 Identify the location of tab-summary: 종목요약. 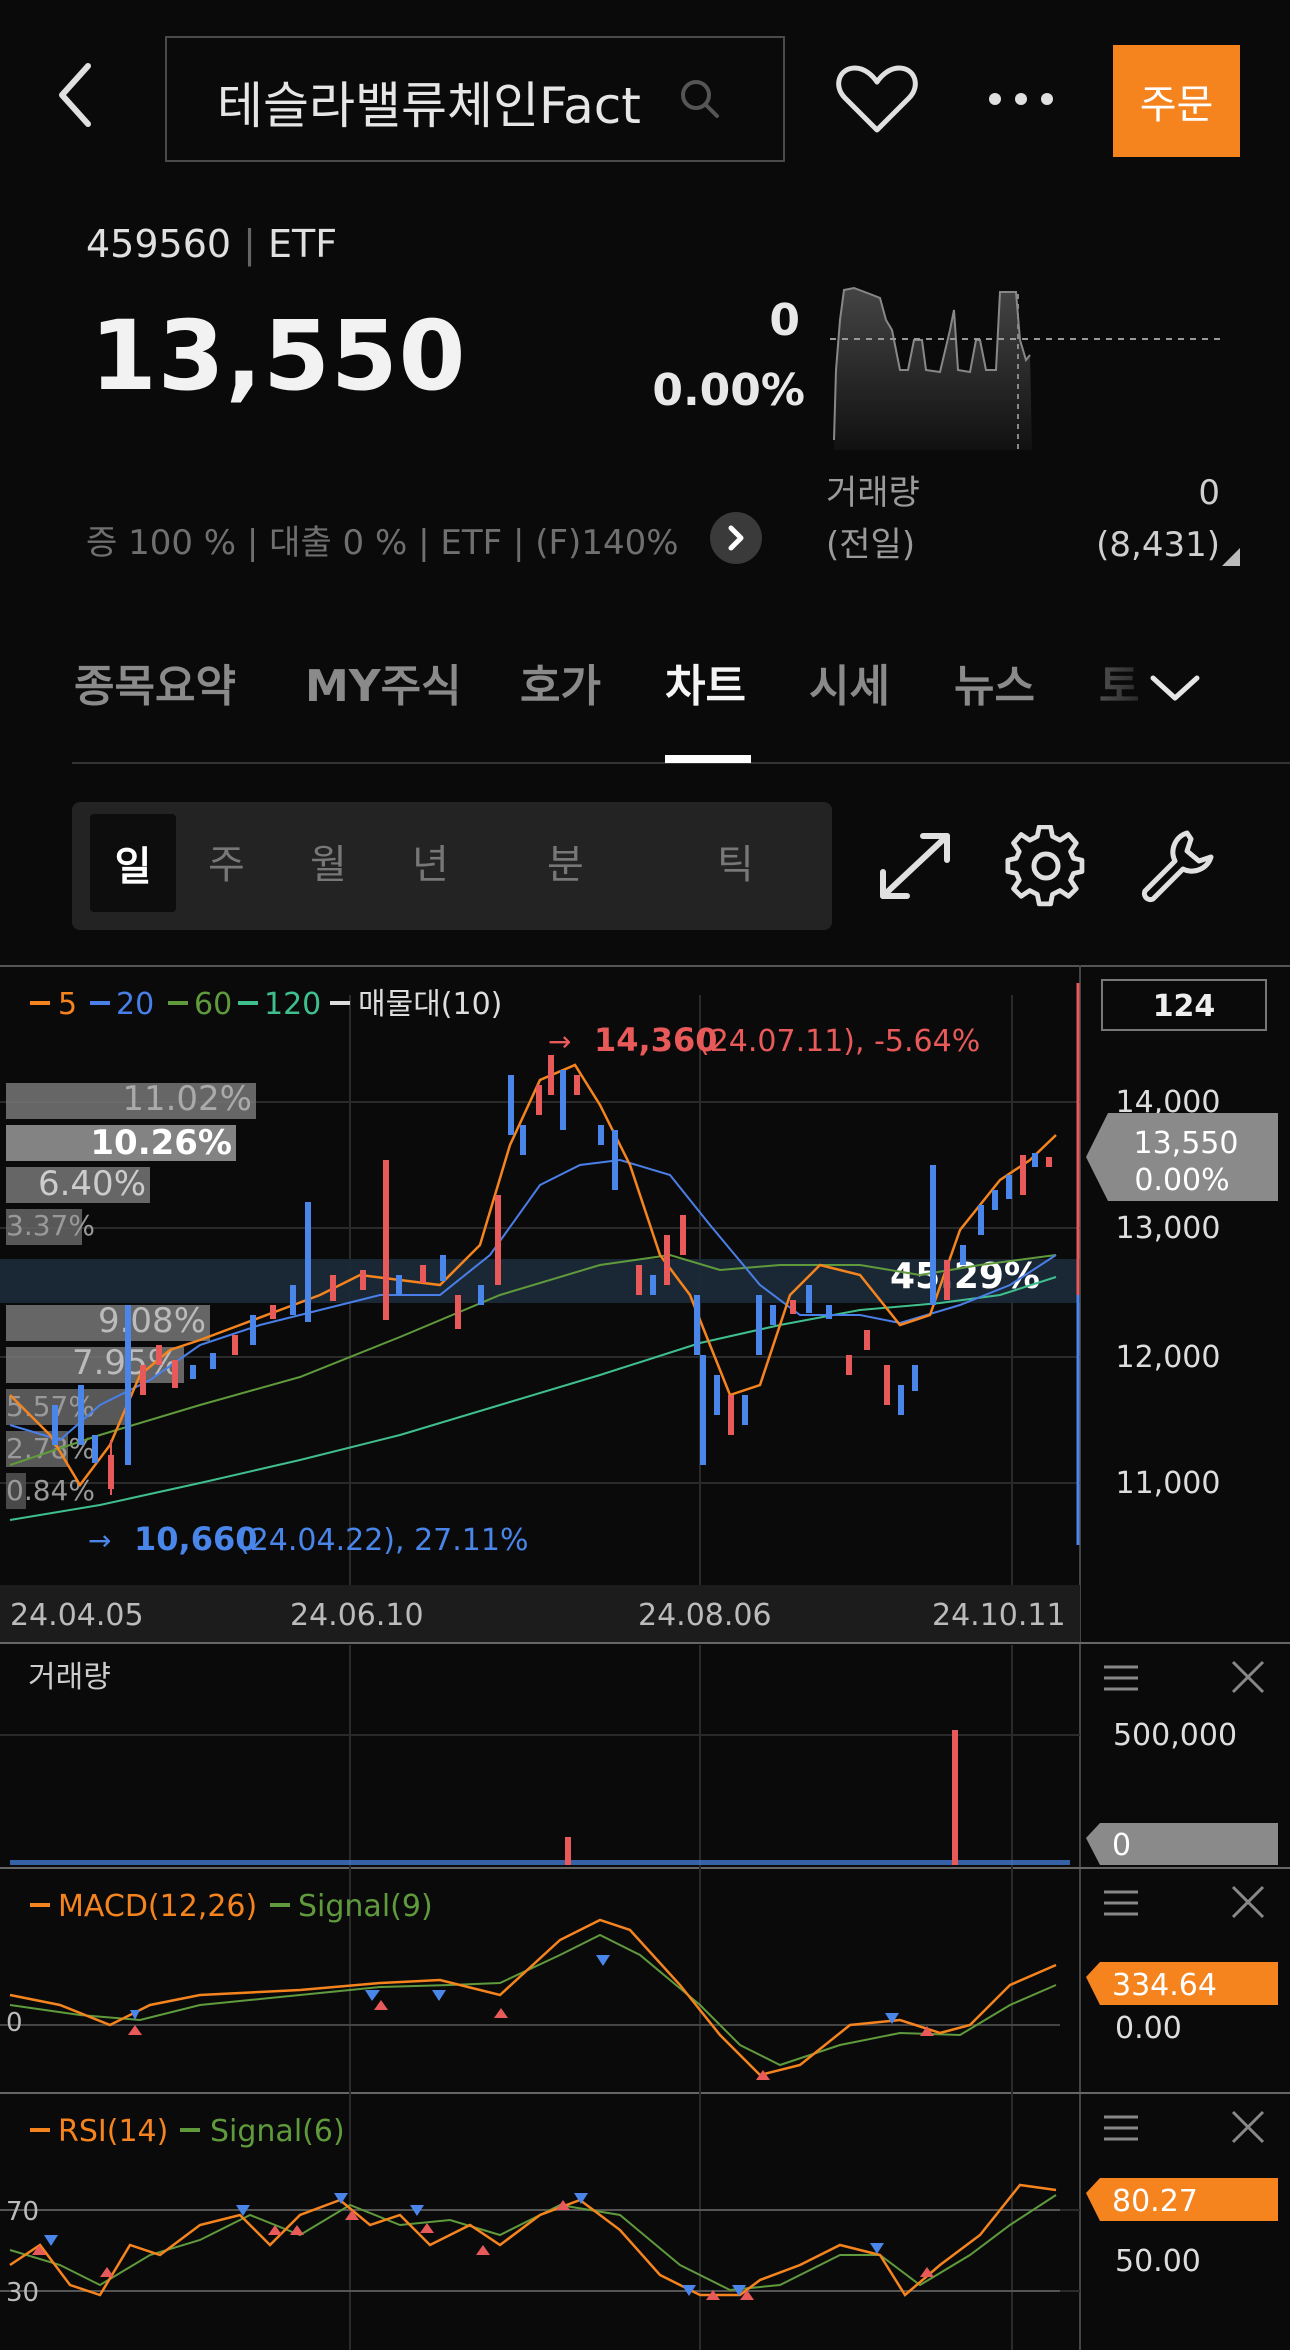
(155, 682).